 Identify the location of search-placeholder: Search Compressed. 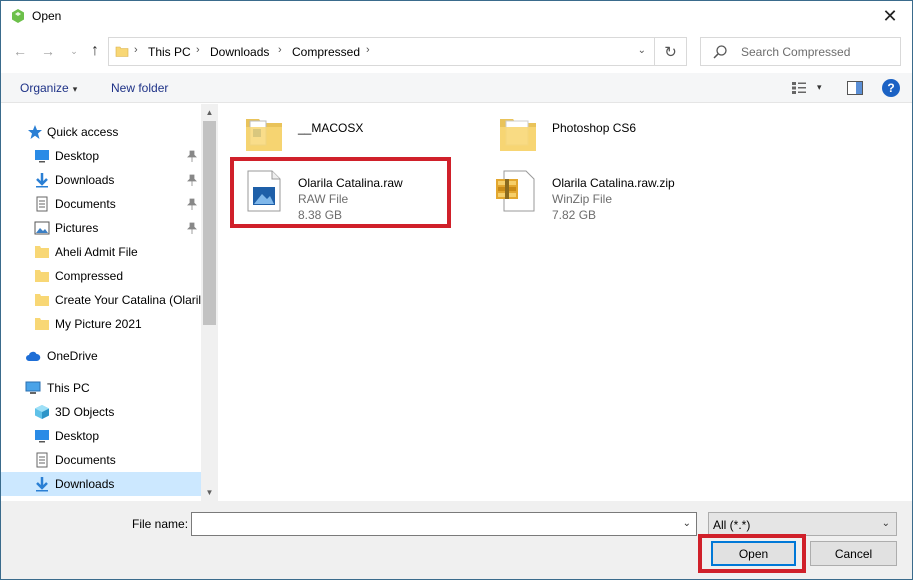
(796, 52).